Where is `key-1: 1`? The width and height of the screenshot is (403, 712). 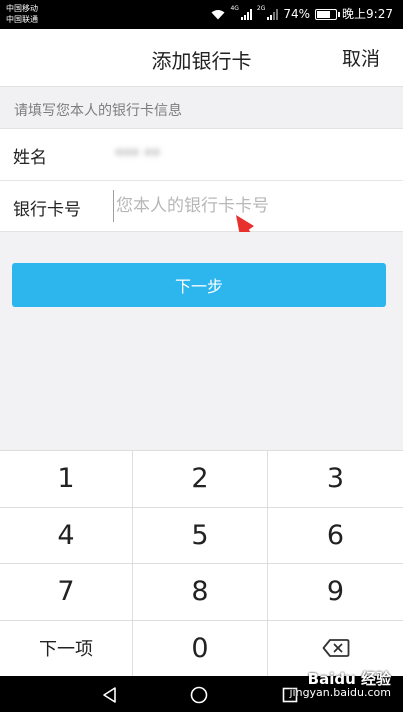
key-1: 1 is located at coordinates (66, 479).